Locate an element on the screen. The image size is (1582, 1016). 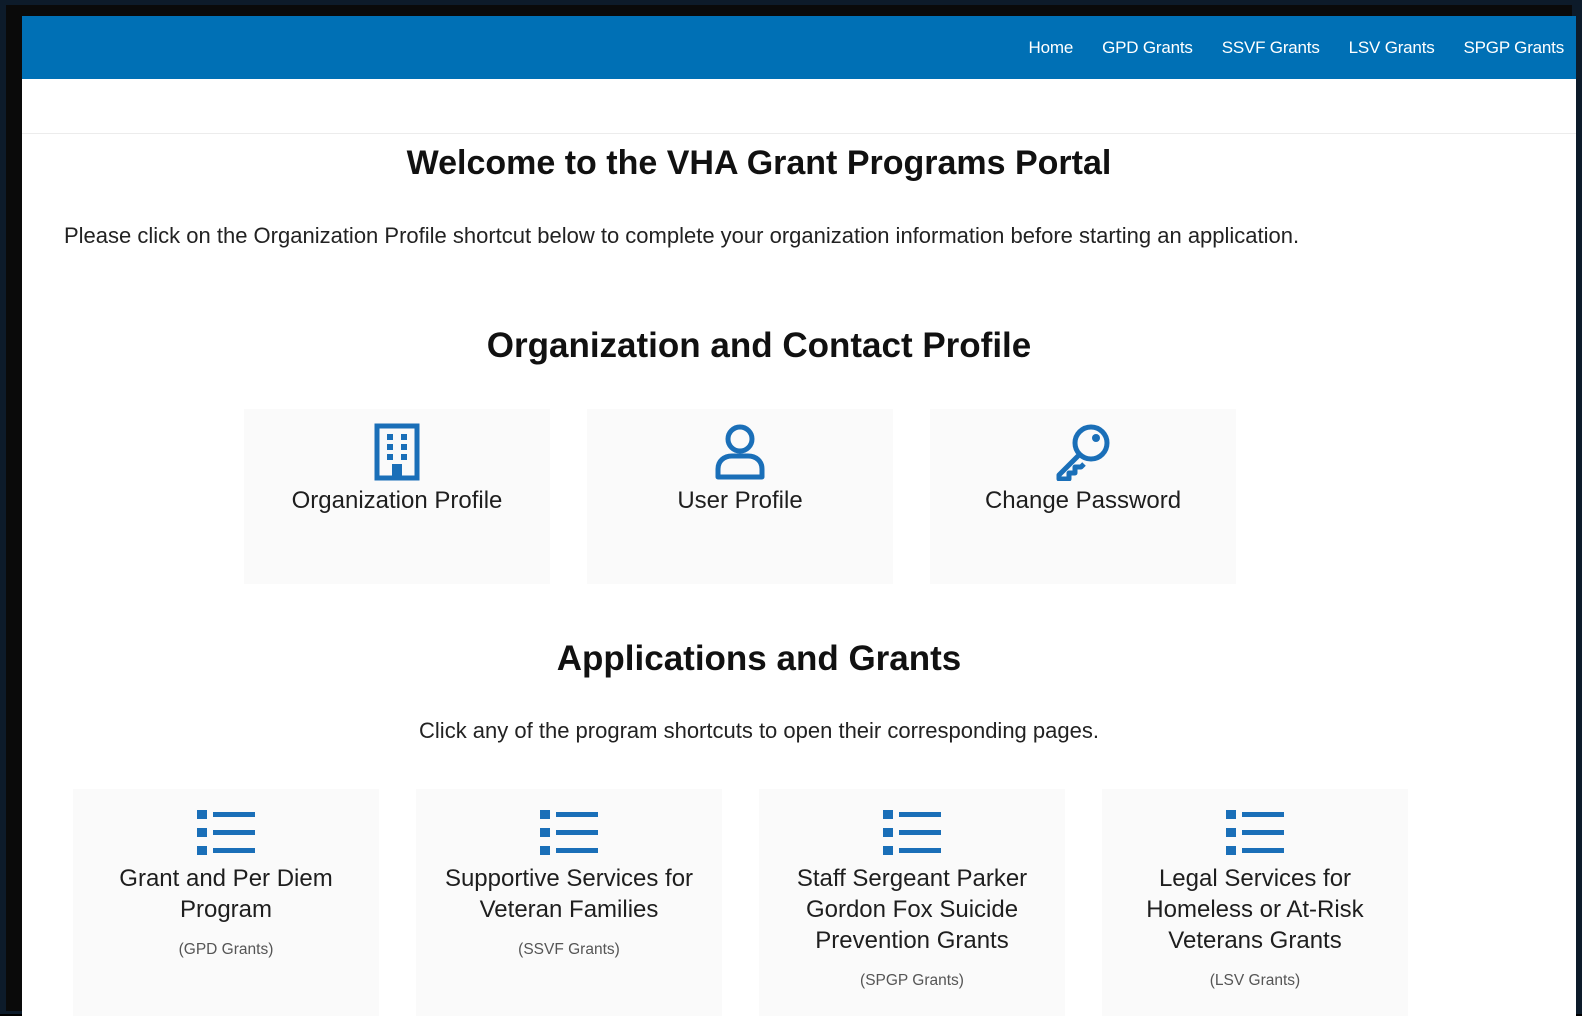
user-icon is located at coordinates (740, 452).